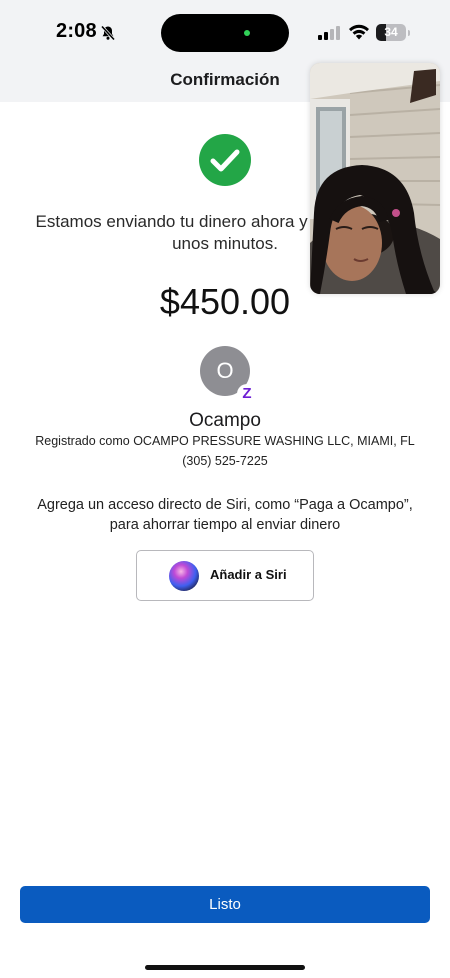 This screenshot has height=978, width=450. I want to click on home-indicator, so click(225, 967).